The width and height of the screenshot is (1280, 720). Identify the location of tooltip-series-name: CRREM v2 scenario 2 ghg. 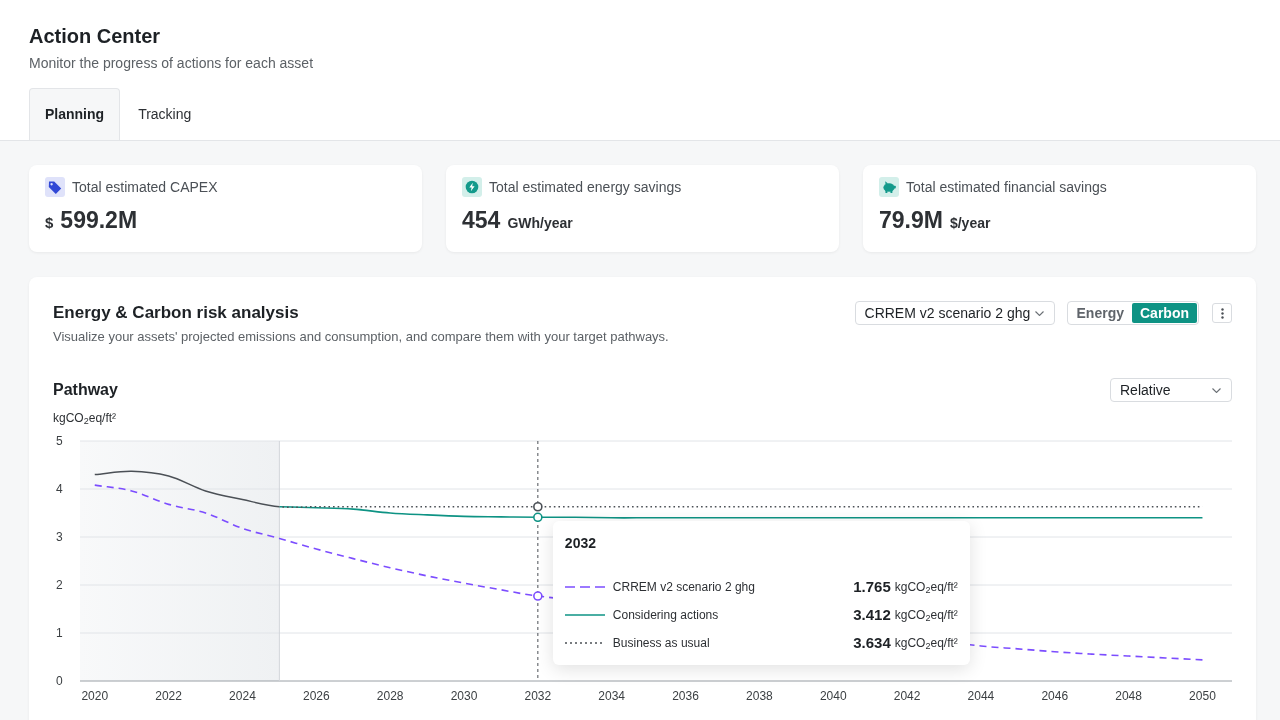
(683, 587).